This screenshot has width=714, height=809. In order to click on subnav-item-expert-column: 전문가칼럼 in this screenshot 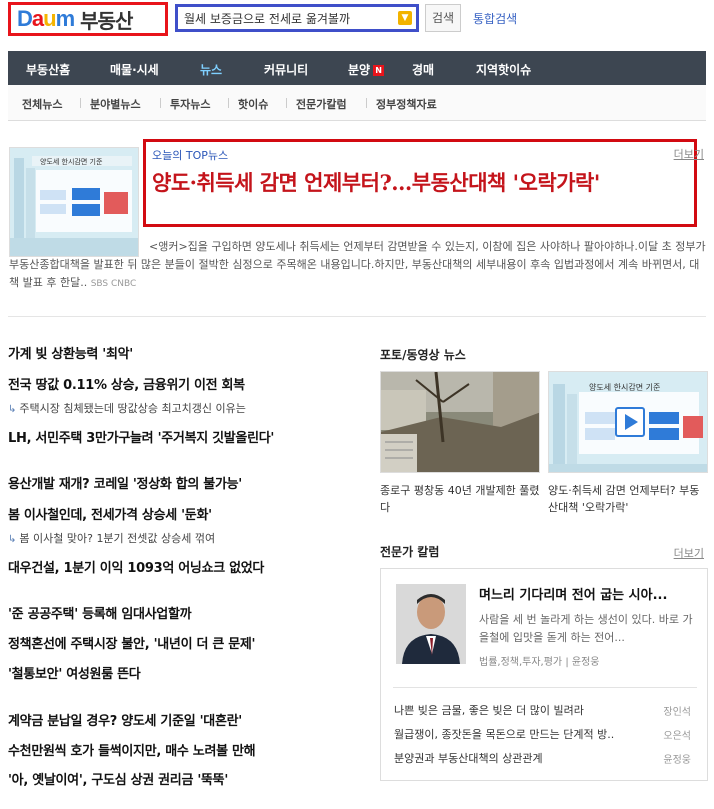, I will do `click(321, 104)`.